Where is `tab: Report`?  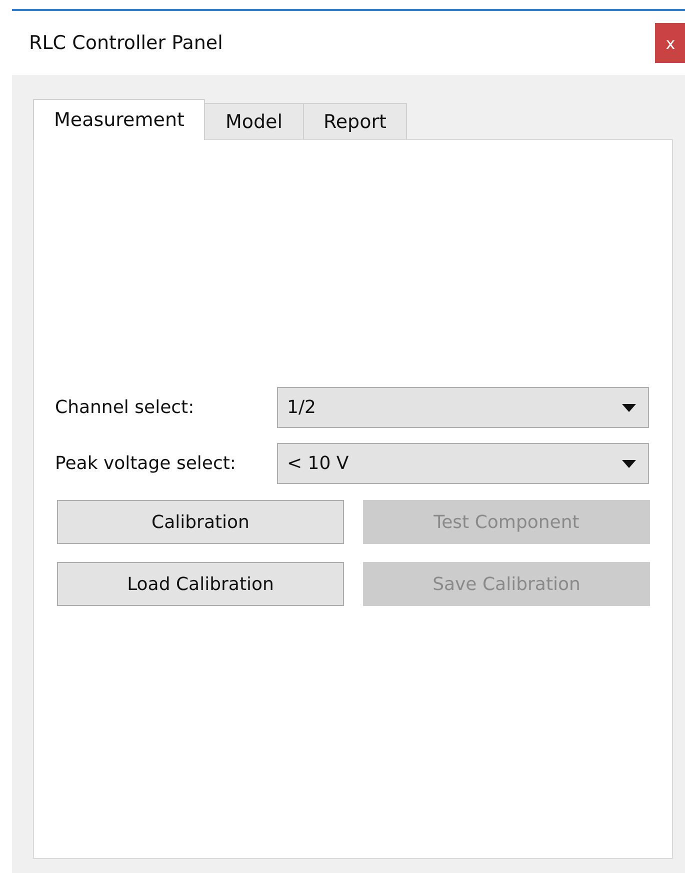
tab: Report is located at coordinates (355, 121).